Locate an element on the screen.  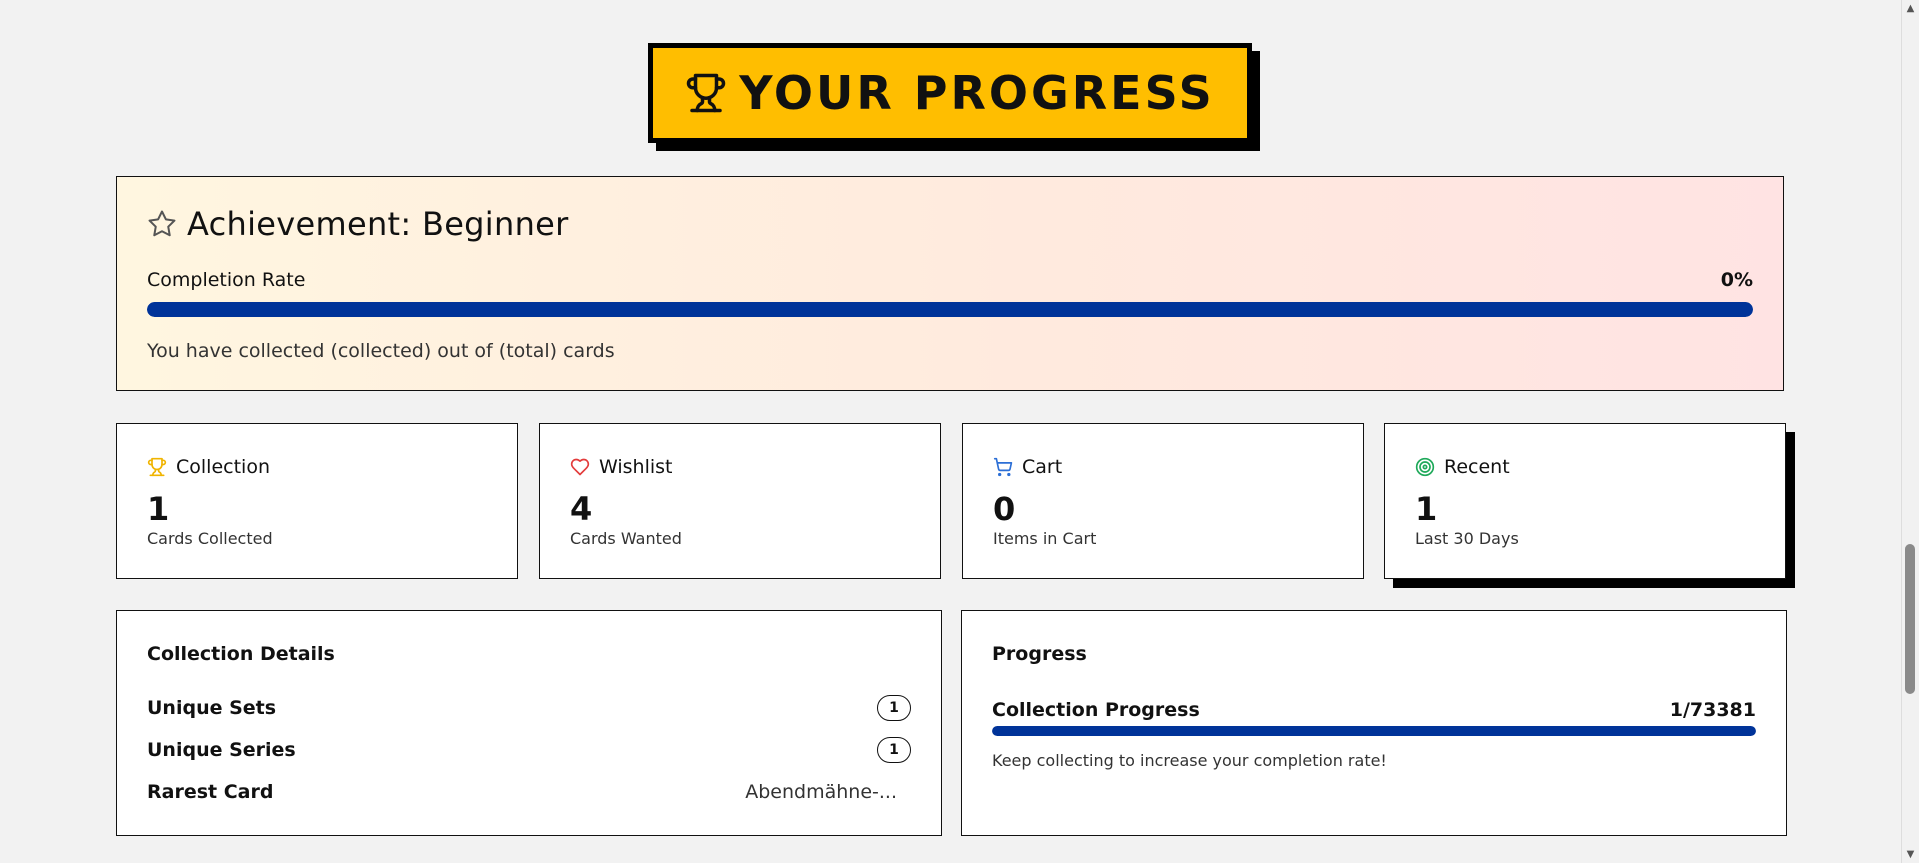
stat-header: Recent is located at coordinates (1462, 467).